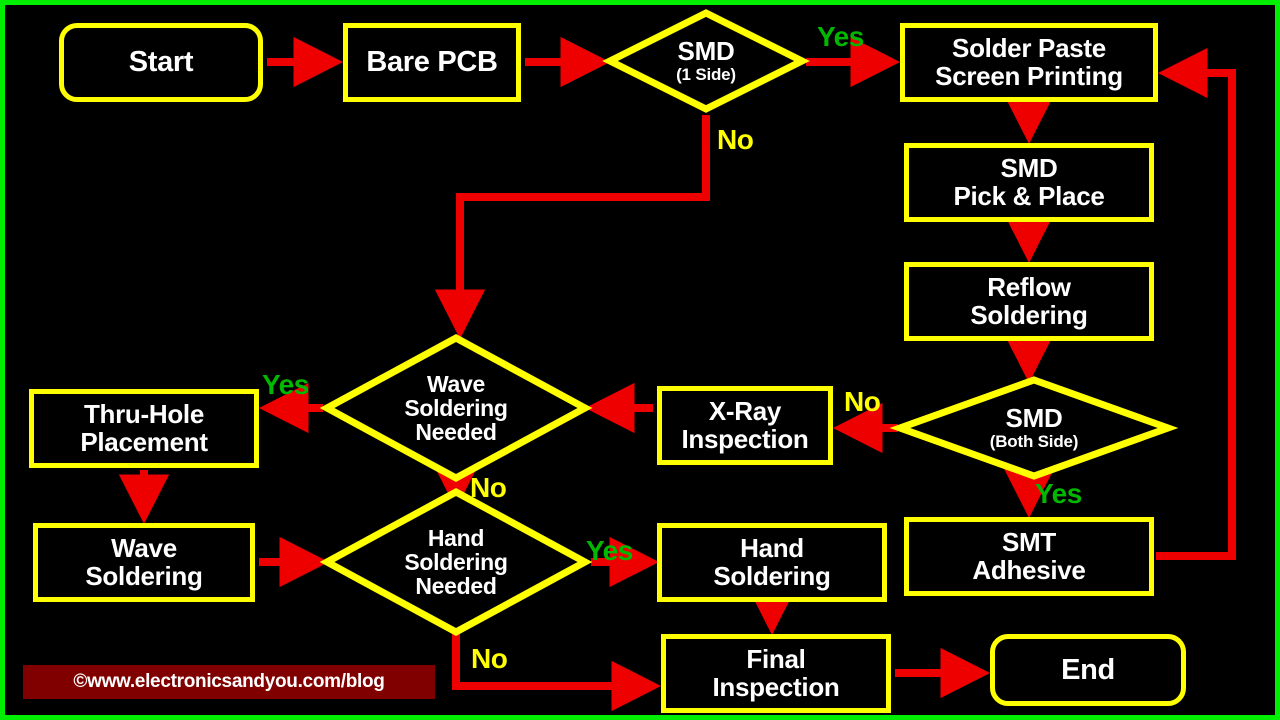  I want to click on decision-smd-both-side, so click(1034, 428).